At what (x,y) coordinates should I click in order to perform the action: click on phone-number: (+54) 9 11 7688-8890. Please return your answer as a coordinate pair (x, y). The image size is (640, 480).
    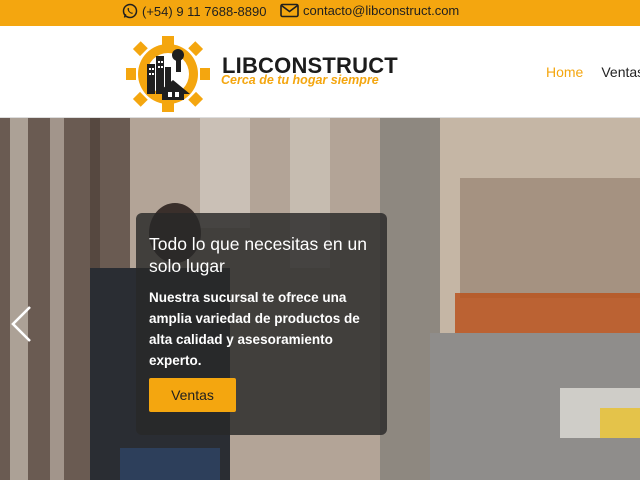
    Looking at the image, I should click on (204, 11).